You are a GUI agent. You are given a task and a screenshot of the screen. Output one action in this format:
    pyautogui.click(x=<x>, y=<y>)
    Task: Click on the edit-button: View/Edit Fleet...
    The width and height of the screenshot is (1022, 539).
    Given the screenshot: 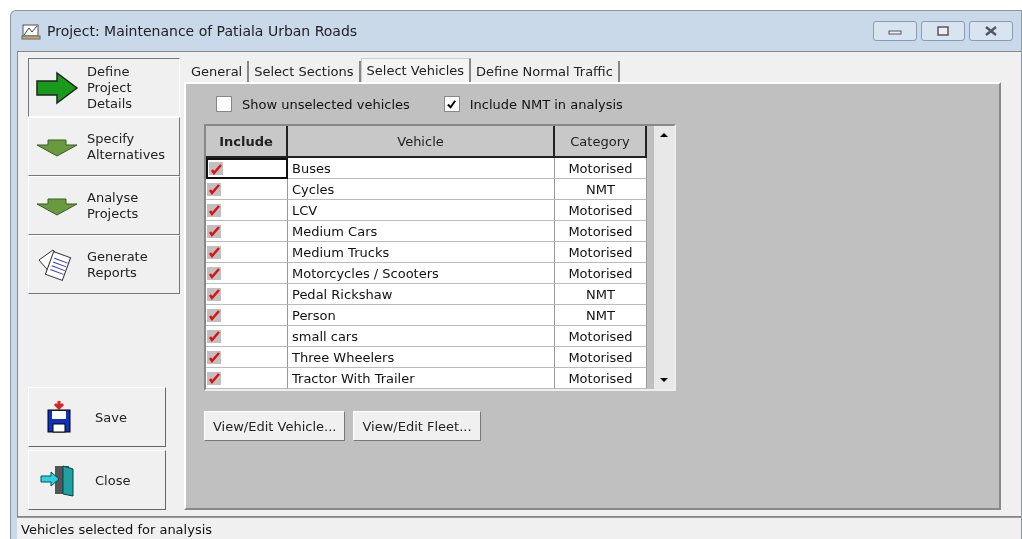 What is the action you would take?
    pyautogui.click(x=417, y=426)
    